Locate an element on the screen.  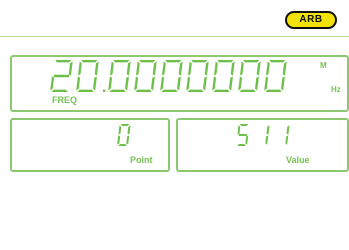
mode-badge: ARB is located at coordinates (311, 20).